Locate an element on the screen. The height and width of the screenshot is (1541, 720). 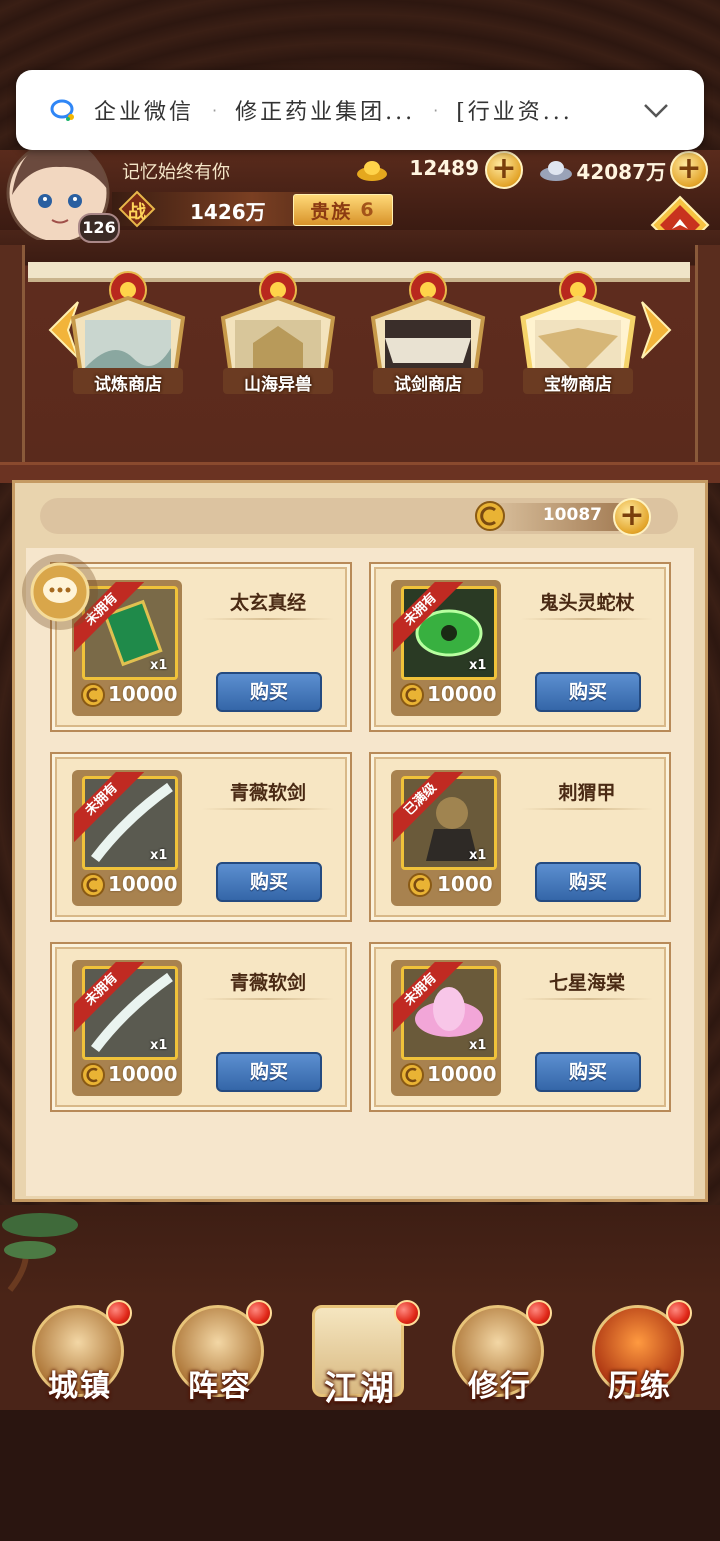
nav-label: 阵容 is located at coordinates (220, 1386).